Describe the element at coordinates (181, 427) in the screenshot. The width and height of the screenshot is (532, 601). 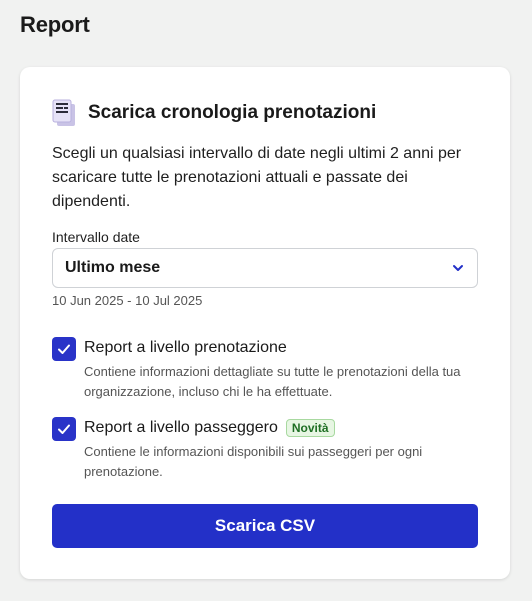
I see `passenger-level-title: Report a livello passeggero` at that location.